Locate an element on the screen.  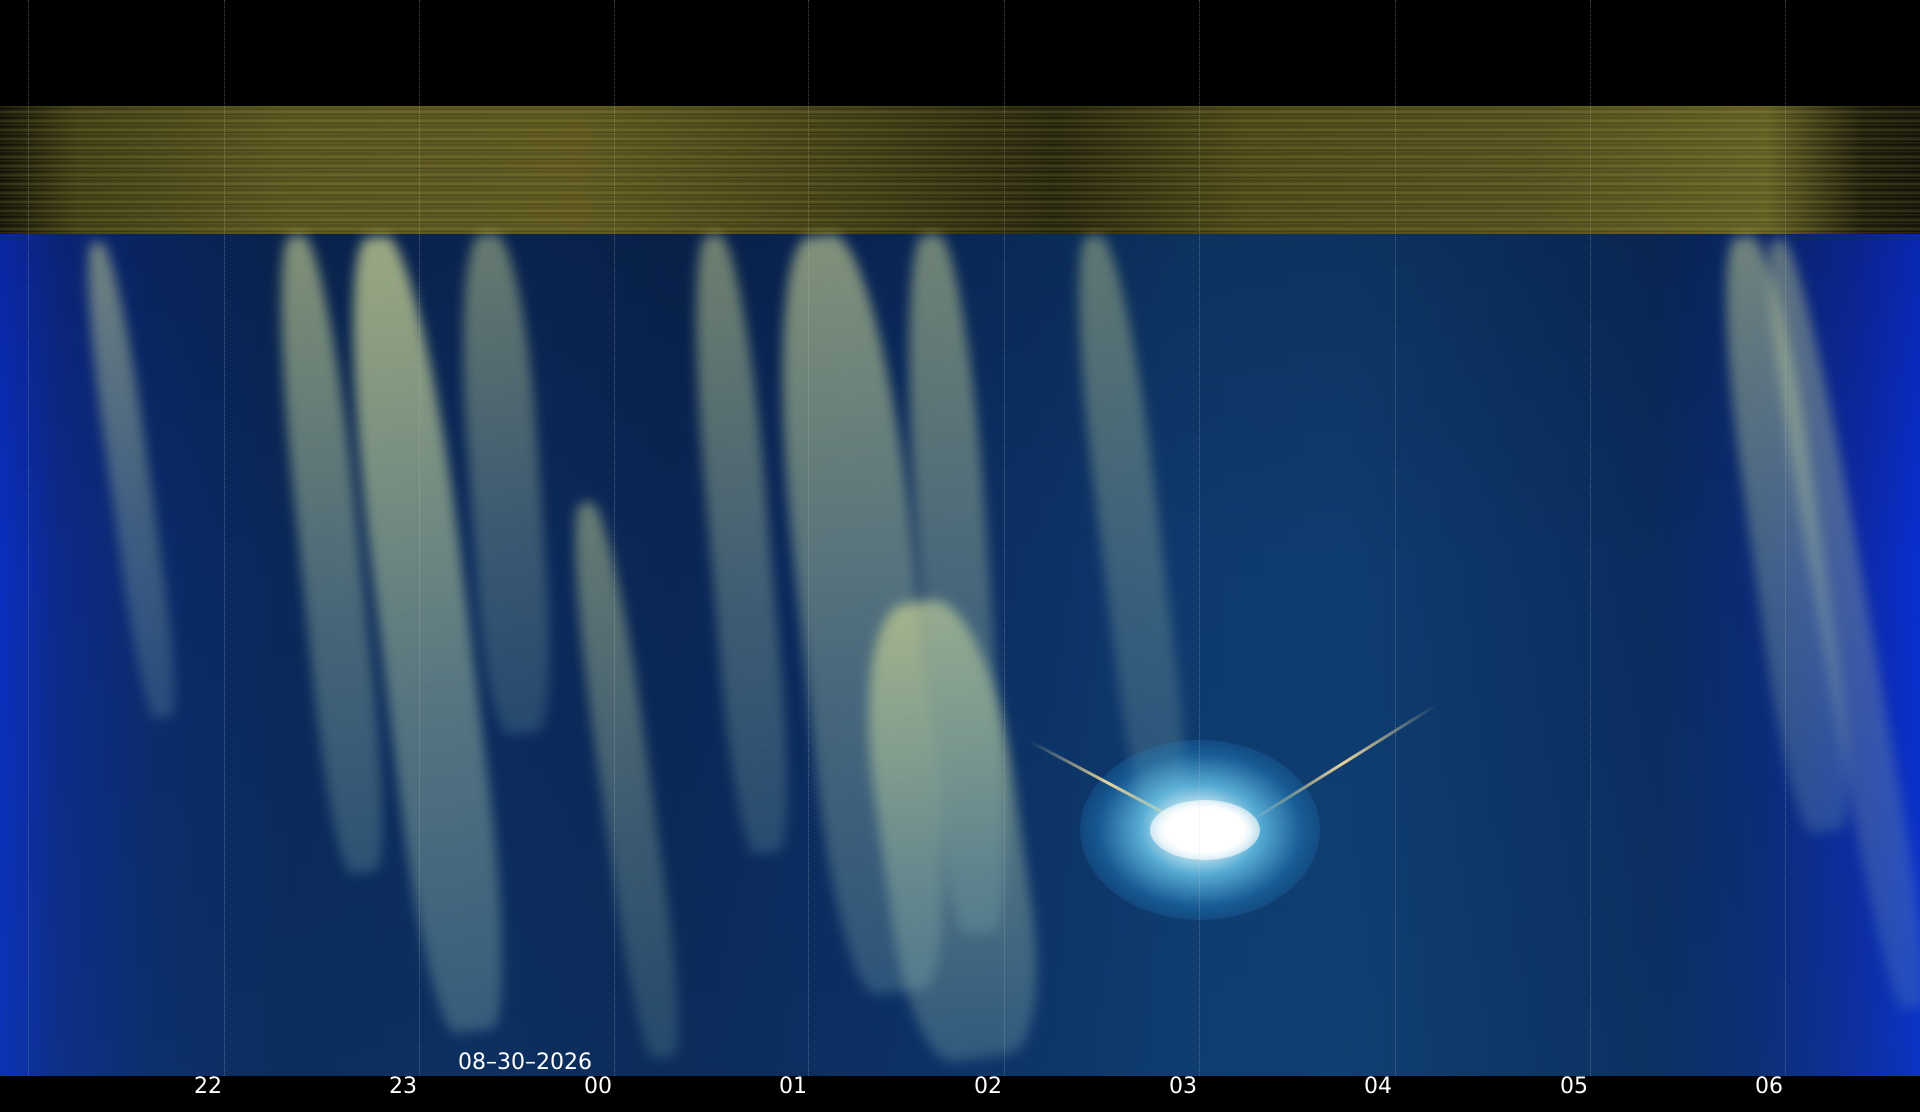
time-tick-label: 01 is located at coordinates (793, 1086).